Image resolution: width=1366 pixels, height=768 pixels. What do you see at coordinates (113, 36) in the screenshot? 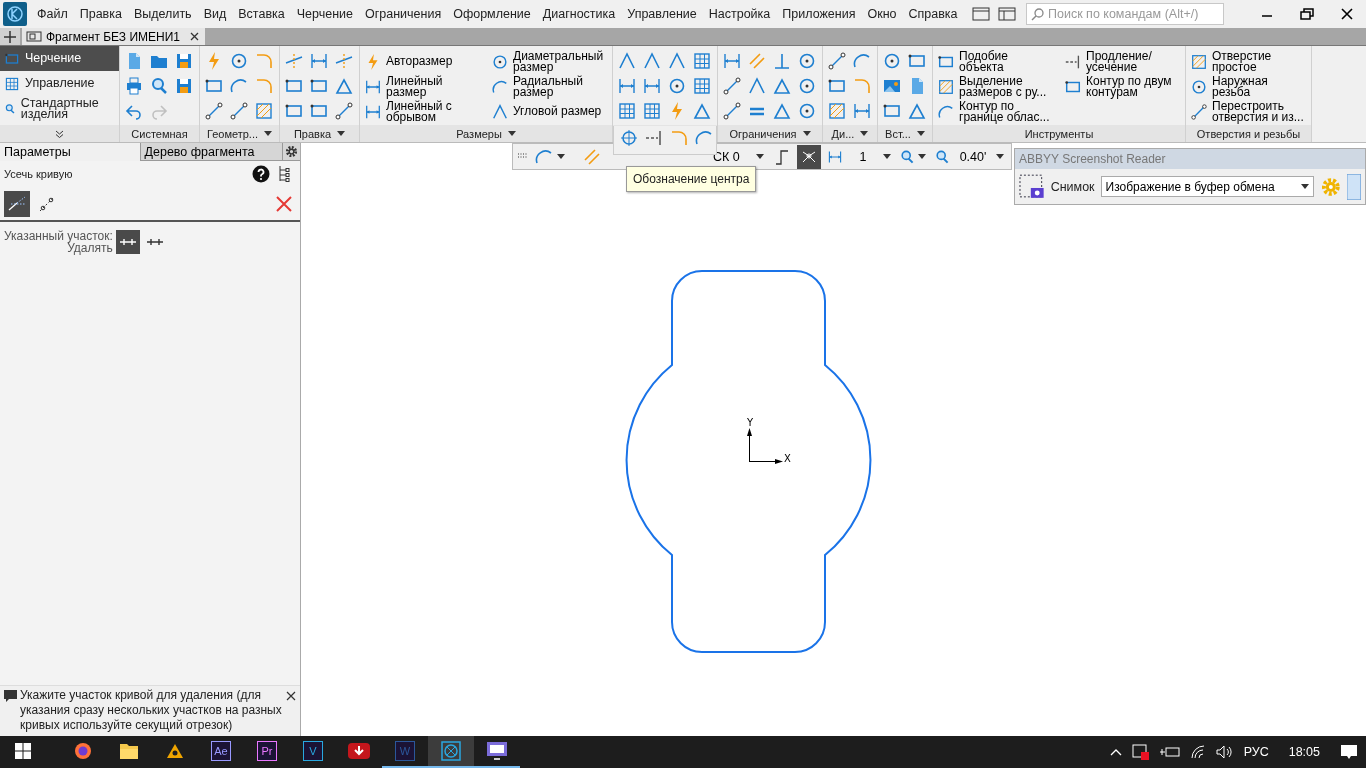
I see `document-tab: Фрагмент БЕЗ ИМЕНИ1` at bounding box center [113, 36].